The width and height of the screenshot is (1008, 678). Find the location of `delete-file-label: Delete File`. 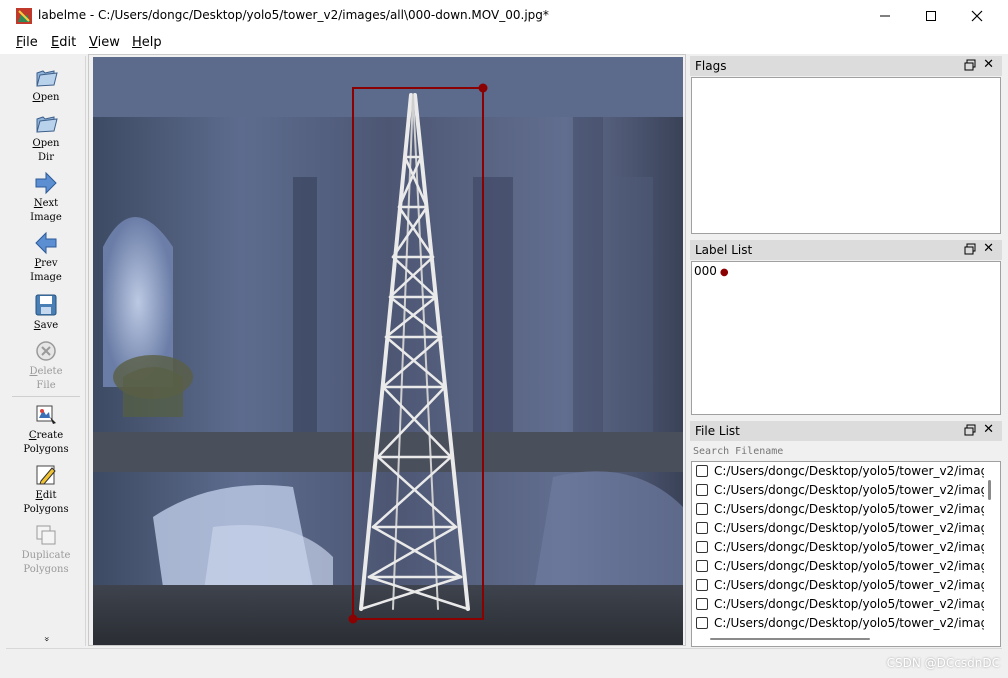

delete-file-label: Delete File is located at coordinates (46, 378).